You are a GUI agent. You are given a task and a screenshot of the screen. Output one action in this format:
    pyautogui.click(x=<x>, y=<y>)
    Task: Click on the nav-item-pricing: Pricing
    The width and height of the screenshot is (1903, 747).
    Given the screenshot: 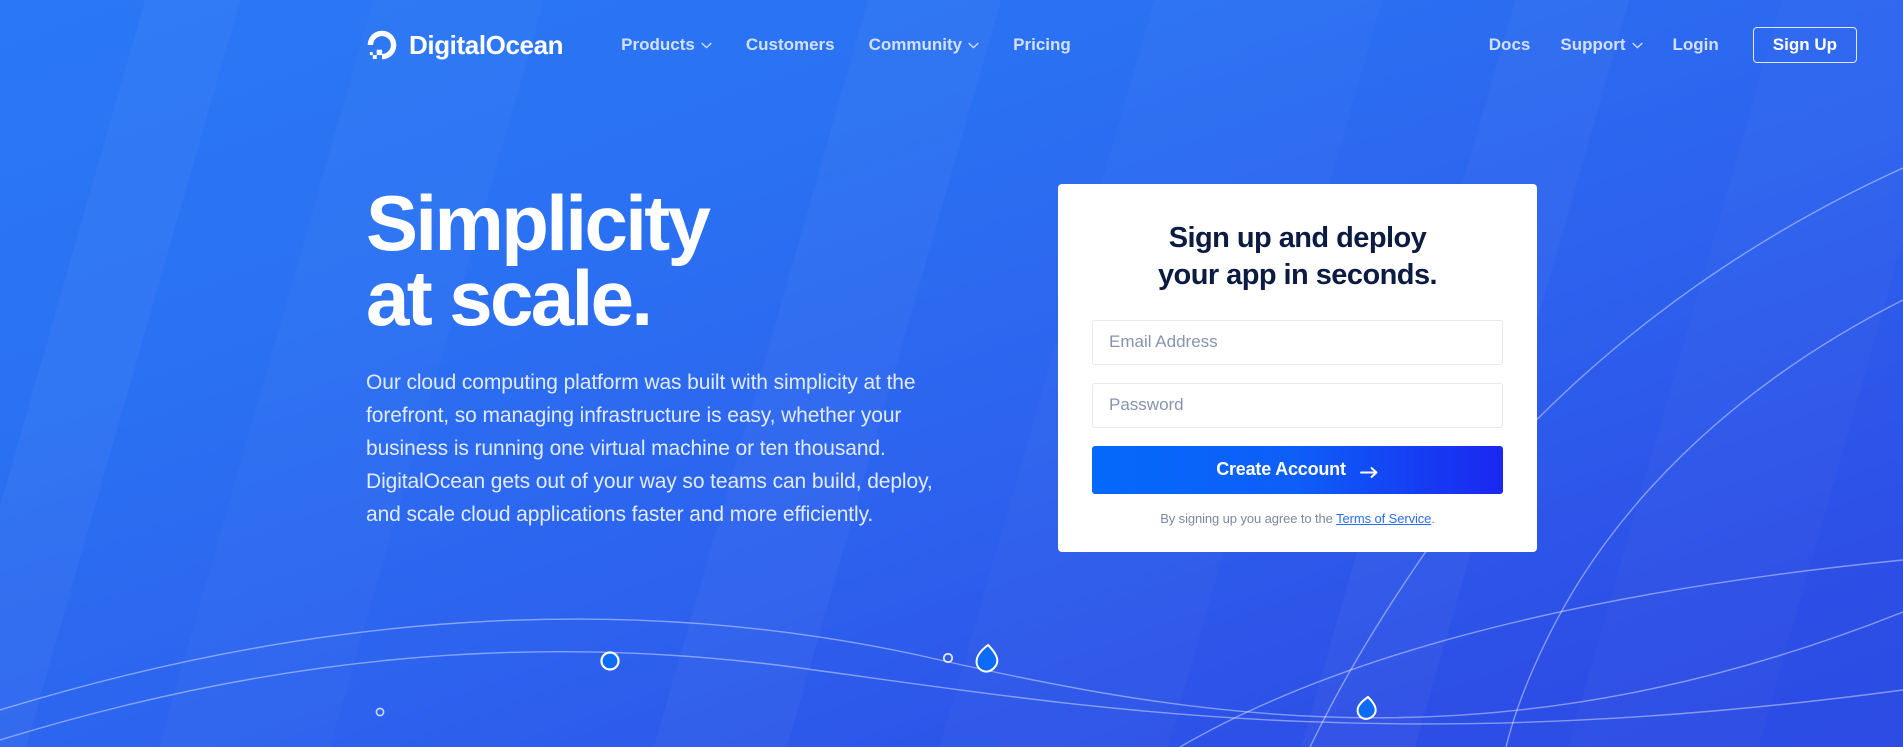 What is the action you would take?
    pyautogui.click(x=1042, y=45)
    